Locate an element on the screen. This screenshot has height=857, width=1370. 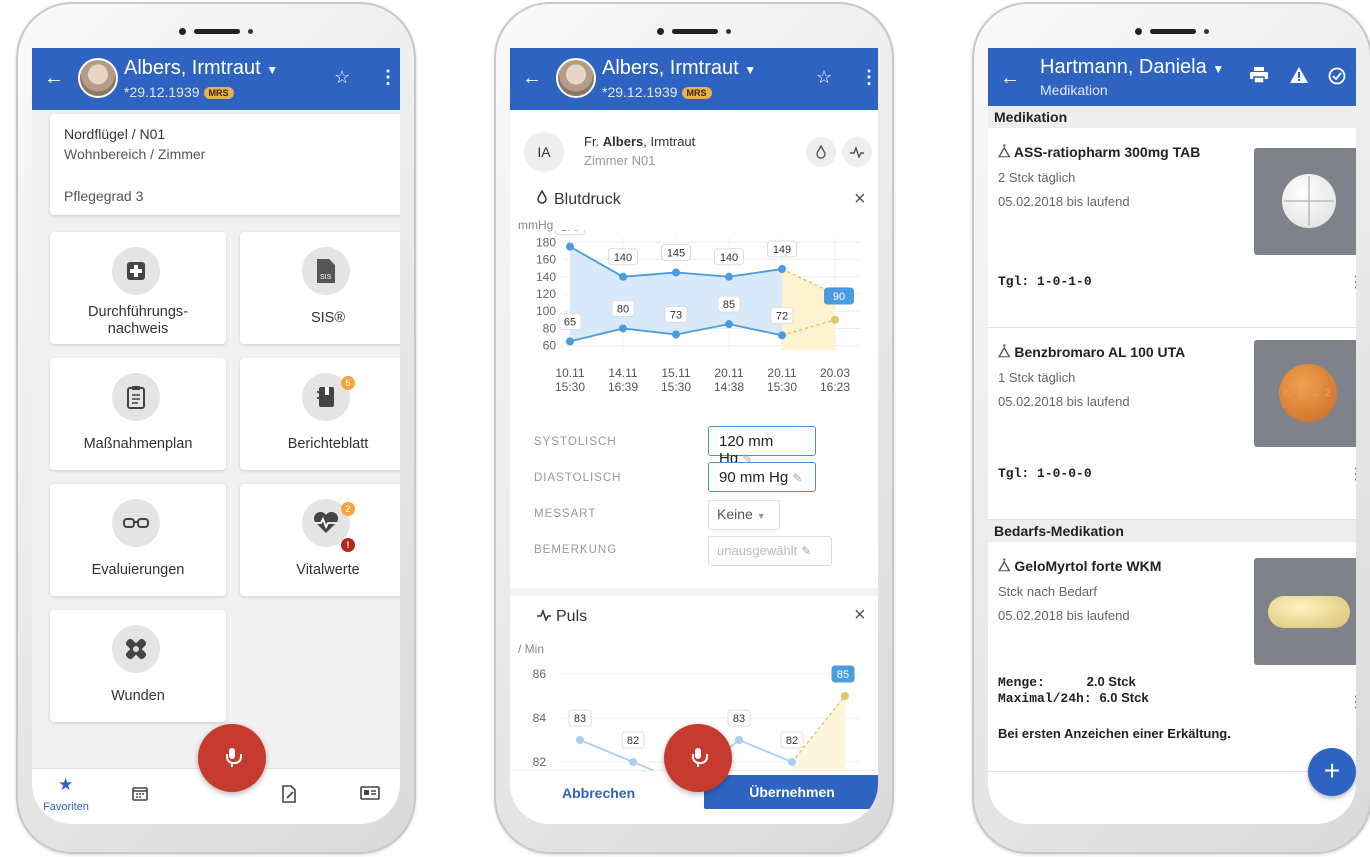
add-button: + is located at coordinates (1332, 772).